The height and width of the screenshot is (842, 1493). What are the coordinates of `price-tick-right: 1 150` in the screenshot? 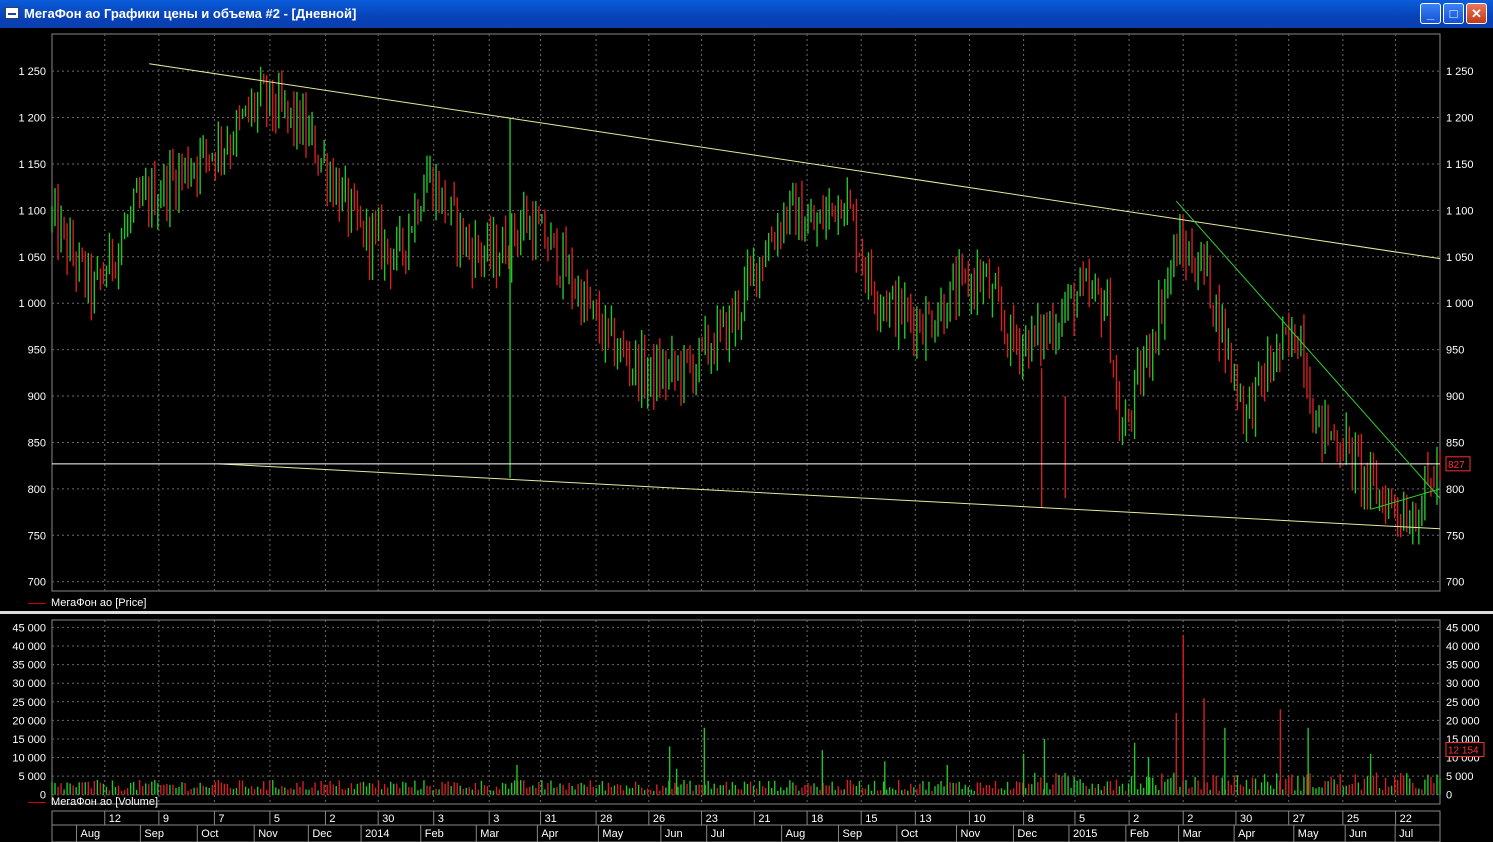 It's located at (1460, 165).